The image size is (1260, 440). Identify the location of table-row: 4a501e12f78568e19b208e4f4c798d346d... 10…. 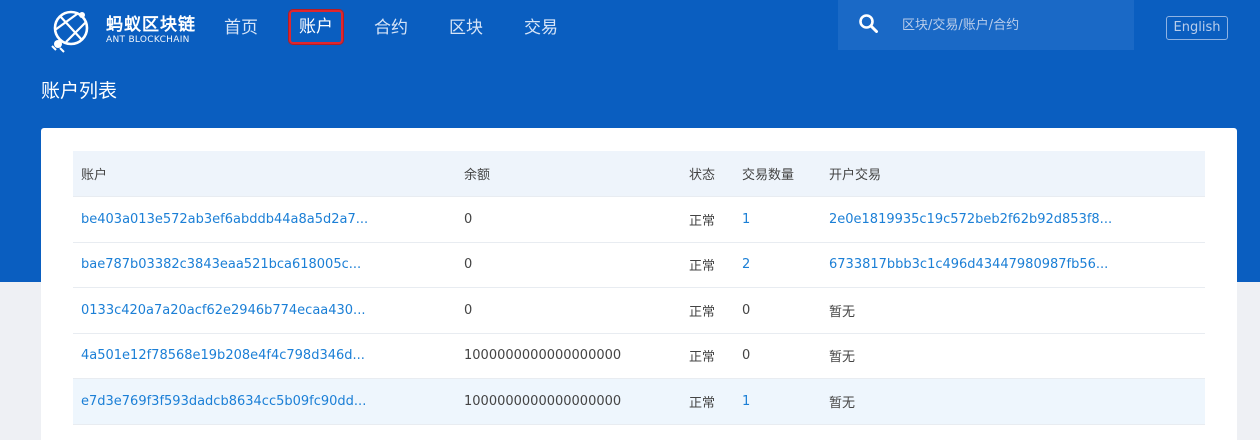
(639, 356).